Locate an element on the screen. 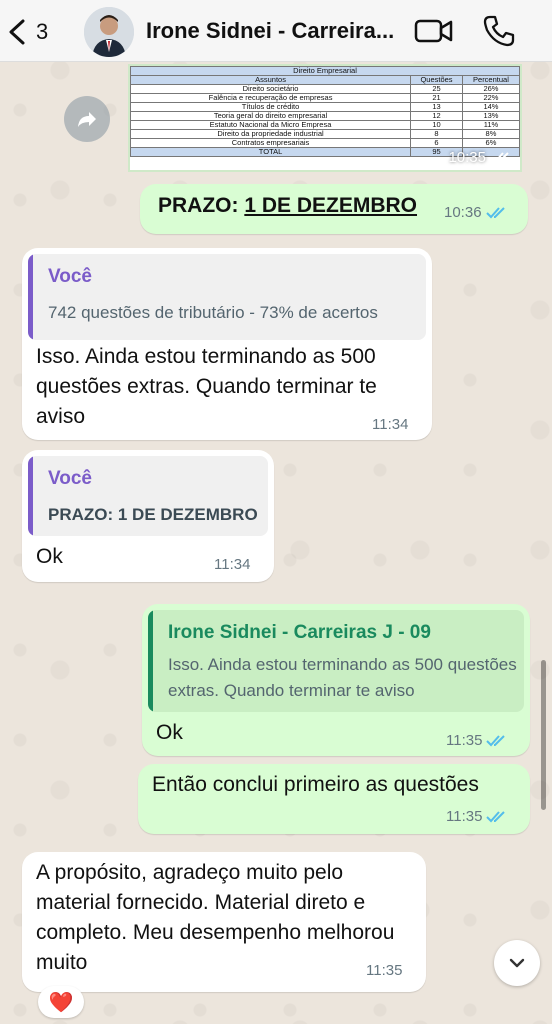 Image resolution: width=552 pixels, height=1024 pixels. back-button: 3 is located at coordinates (38, 32).